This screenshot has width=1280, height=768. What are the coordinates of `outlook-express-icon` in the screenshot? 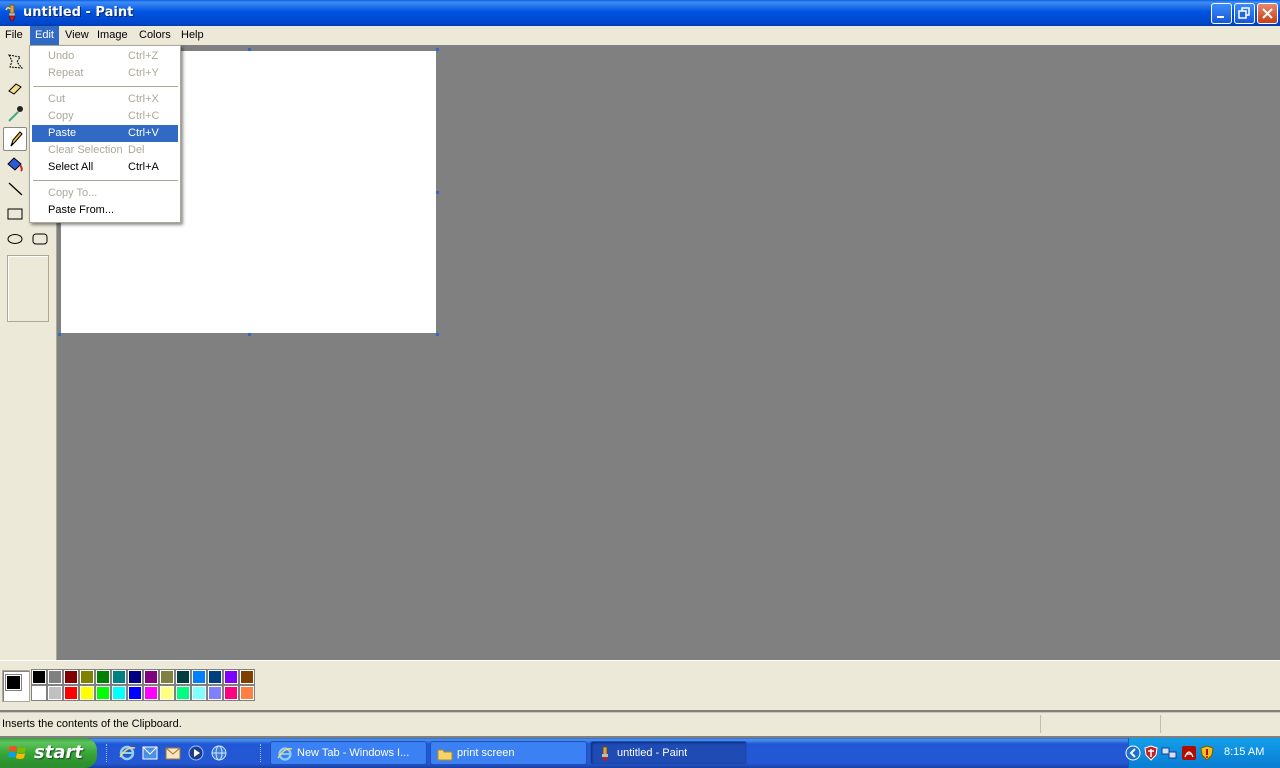 It's located at (150, 753).